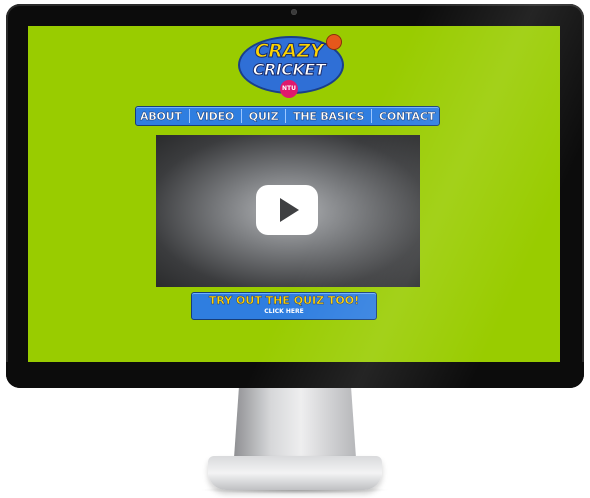  Describe the element at coordinates (264, 115) in the screenshot. I see `nav-item-quiz: QUIZ` at that location.